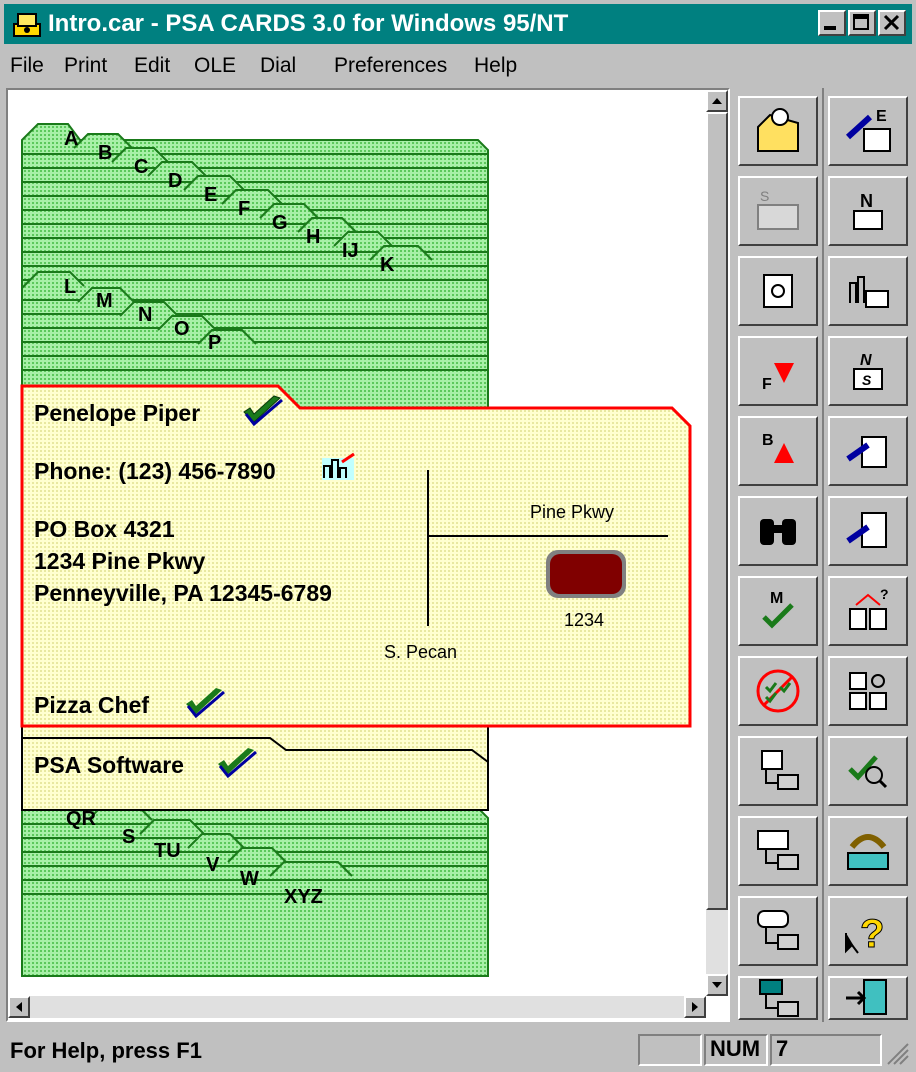  Describe the element at coordinates (141, 167) in the screenshot. I see `tab-c: C` at that location.